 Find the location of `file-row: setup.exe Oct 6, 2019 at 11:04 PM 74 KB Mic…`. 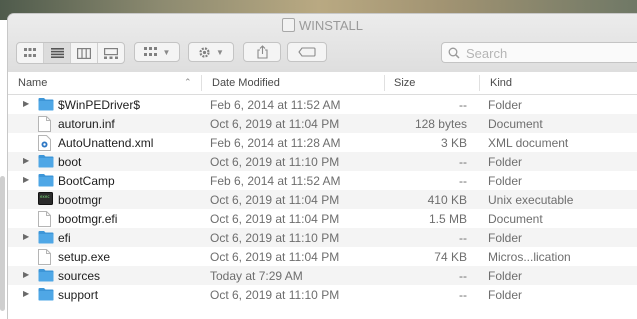

file-row: setup.exe Oct 6, 2019 at 11:04 PM 74 KB Mic… is located at coordinates (322, 256).